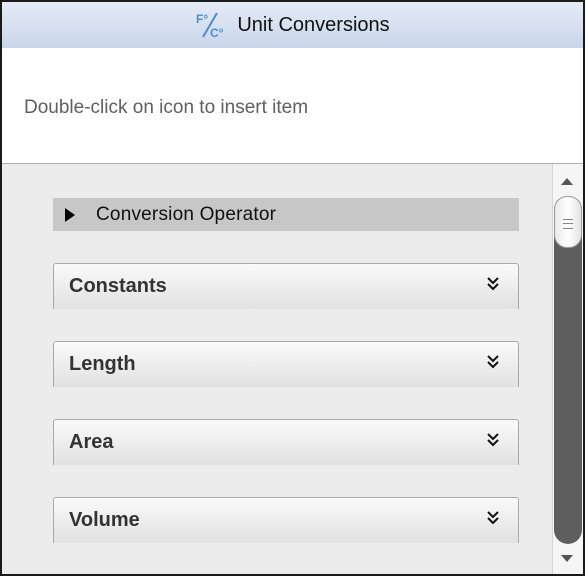  I want to click on category-label: Length, so click(102, 364).